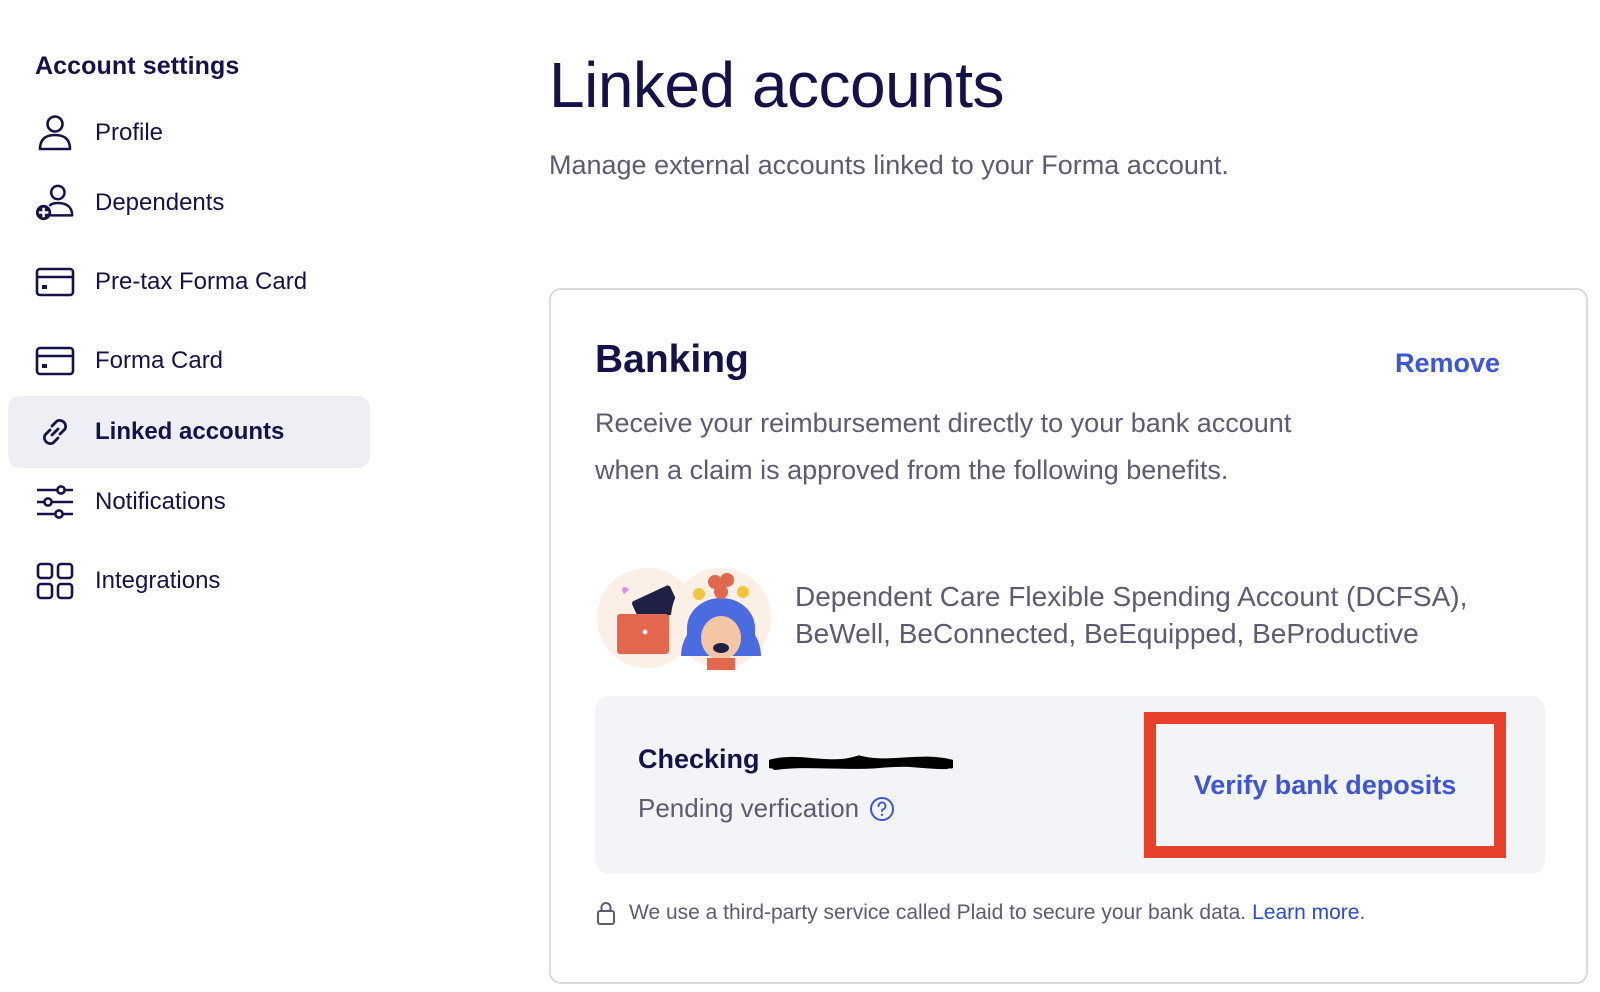 The image size is (1600, 992). What do you see at coordinates (606, 913) in the screenshot?
I see `lock-icon` at bounding box center [606, 913].